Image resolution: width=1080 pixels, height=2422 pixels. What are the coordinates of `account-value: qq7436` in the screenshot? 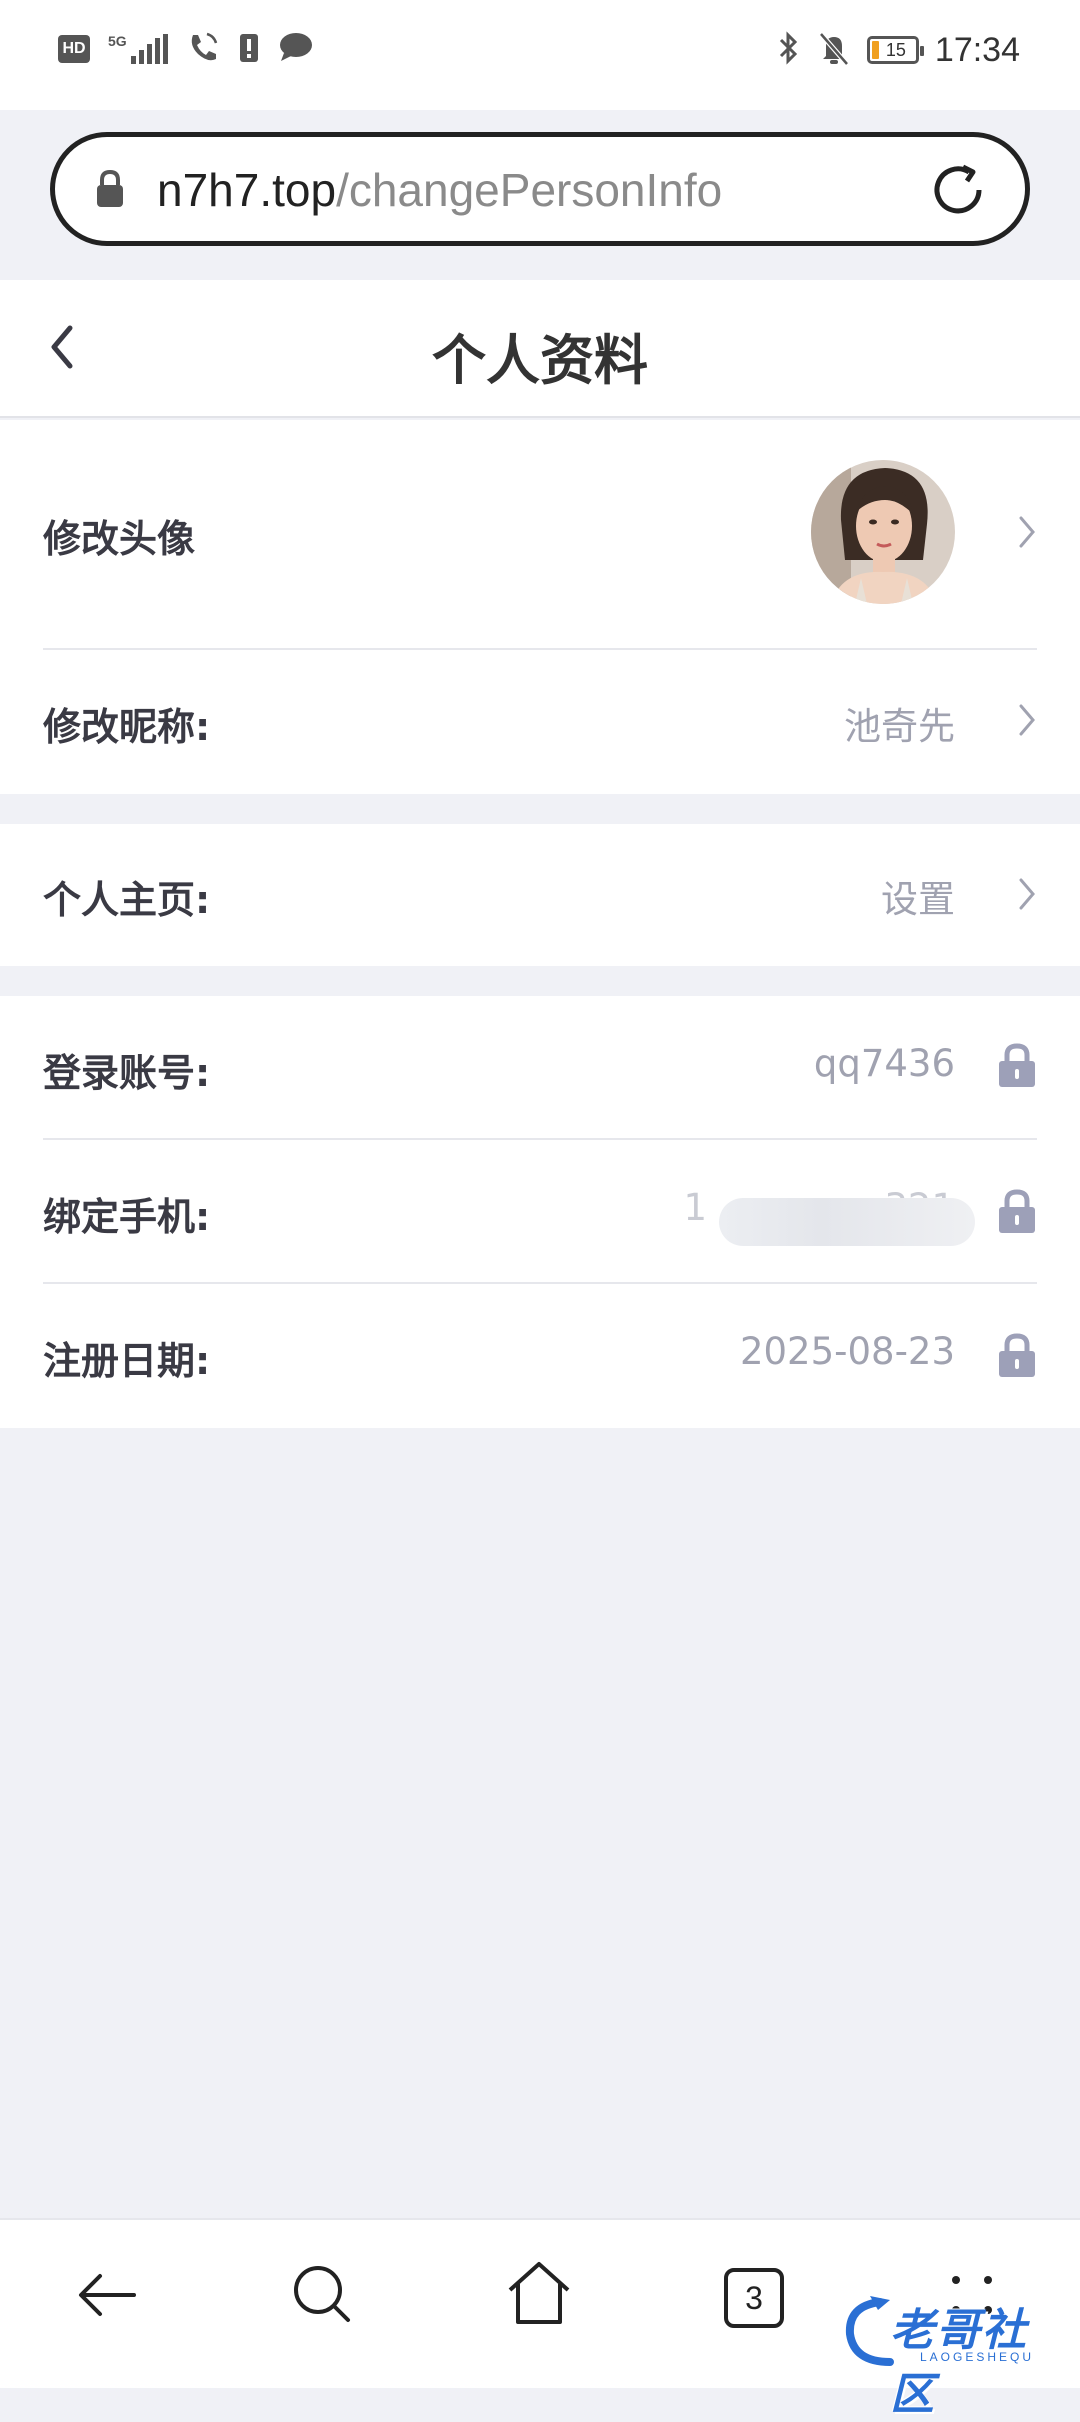 It's located at (884, 1063).